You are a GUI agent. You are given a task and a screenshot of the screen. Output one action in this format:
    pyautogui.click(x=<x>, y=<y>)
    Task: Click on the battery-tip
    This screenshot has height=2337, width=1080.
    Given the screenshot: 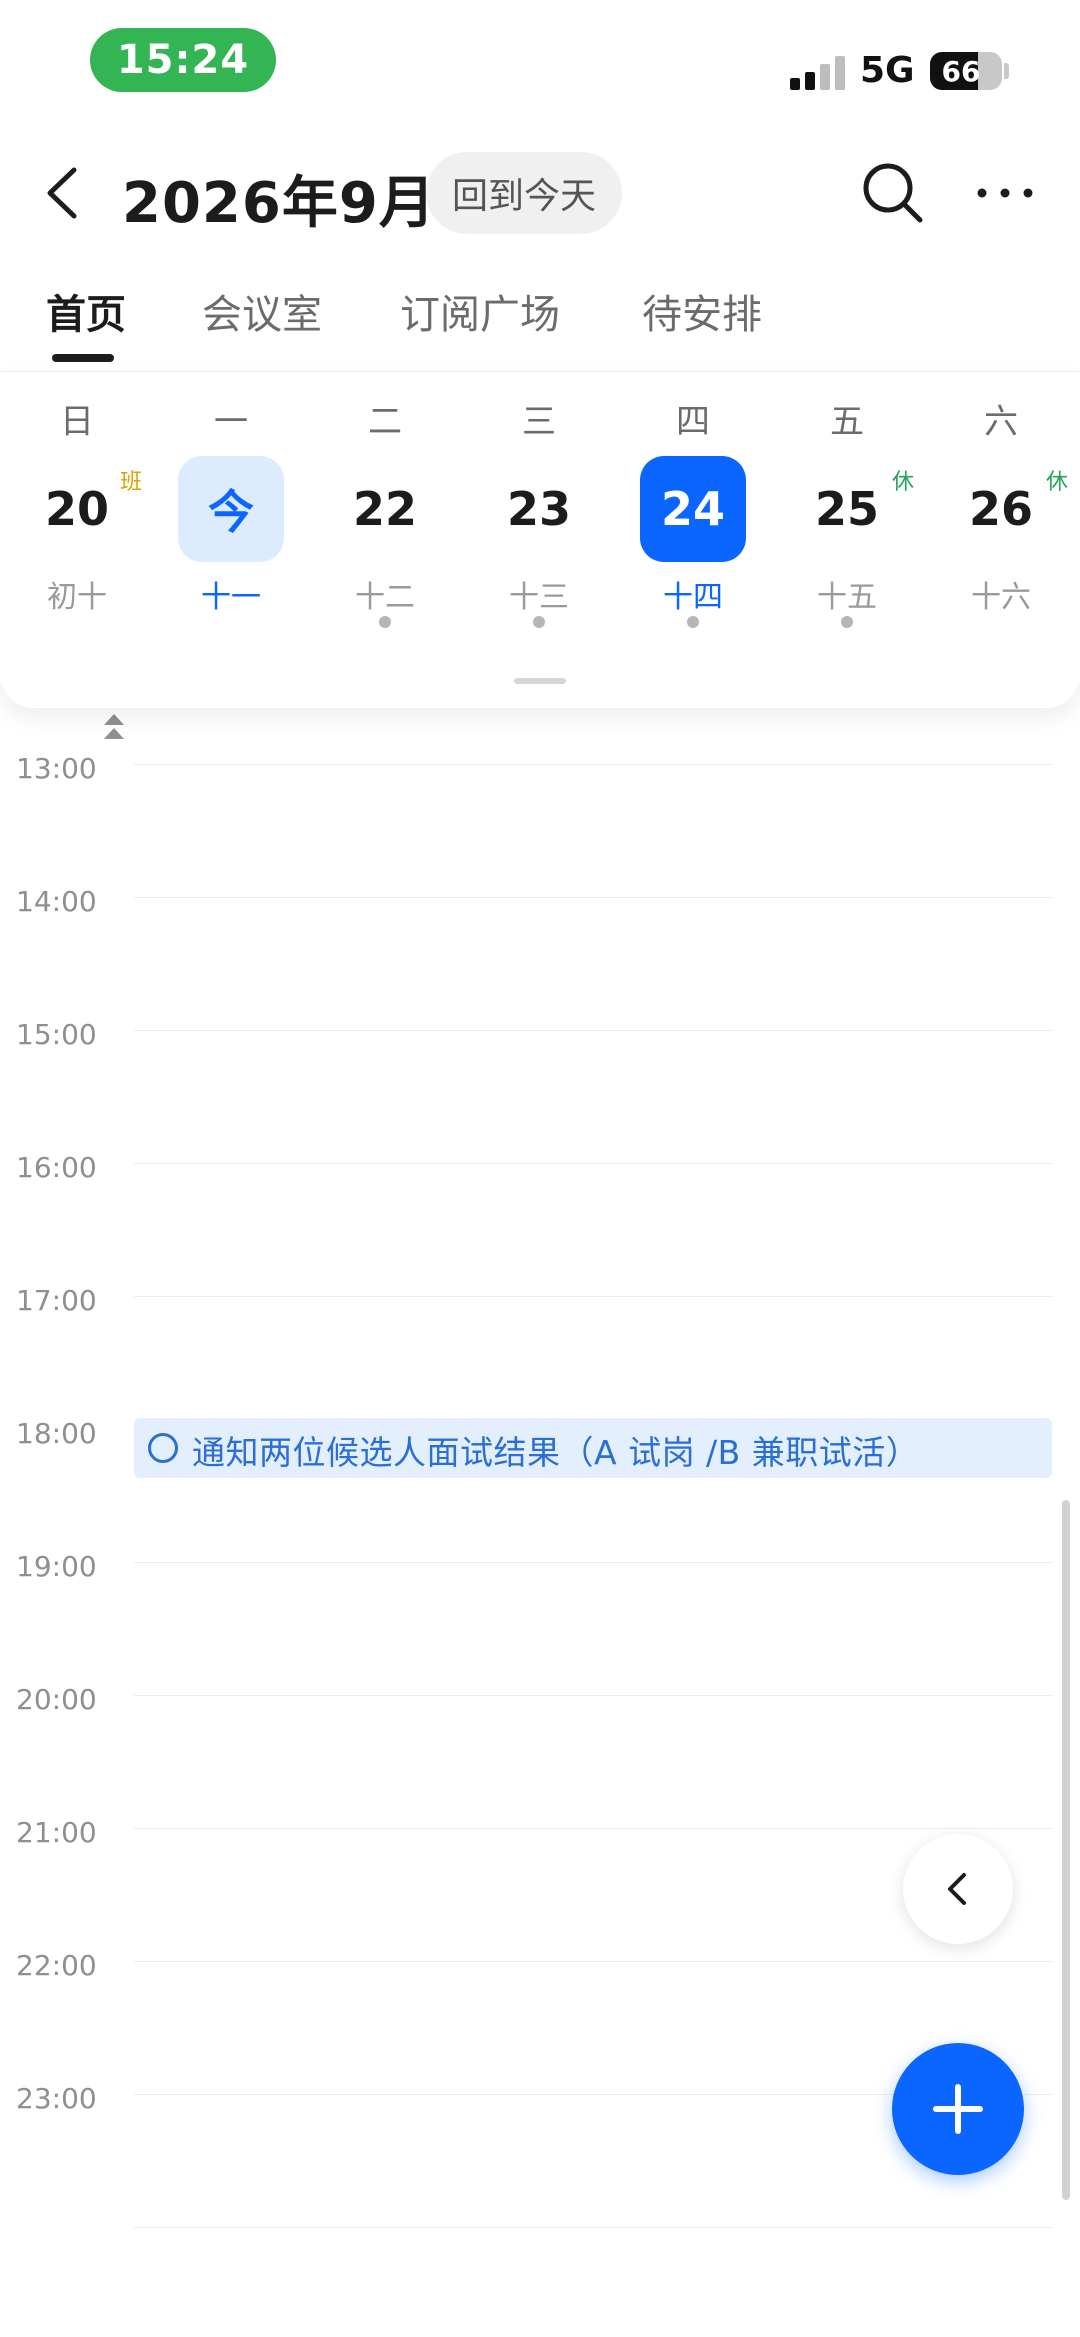 What is the action you would take?
    pyautogui.click(x=1006, y=71)
    